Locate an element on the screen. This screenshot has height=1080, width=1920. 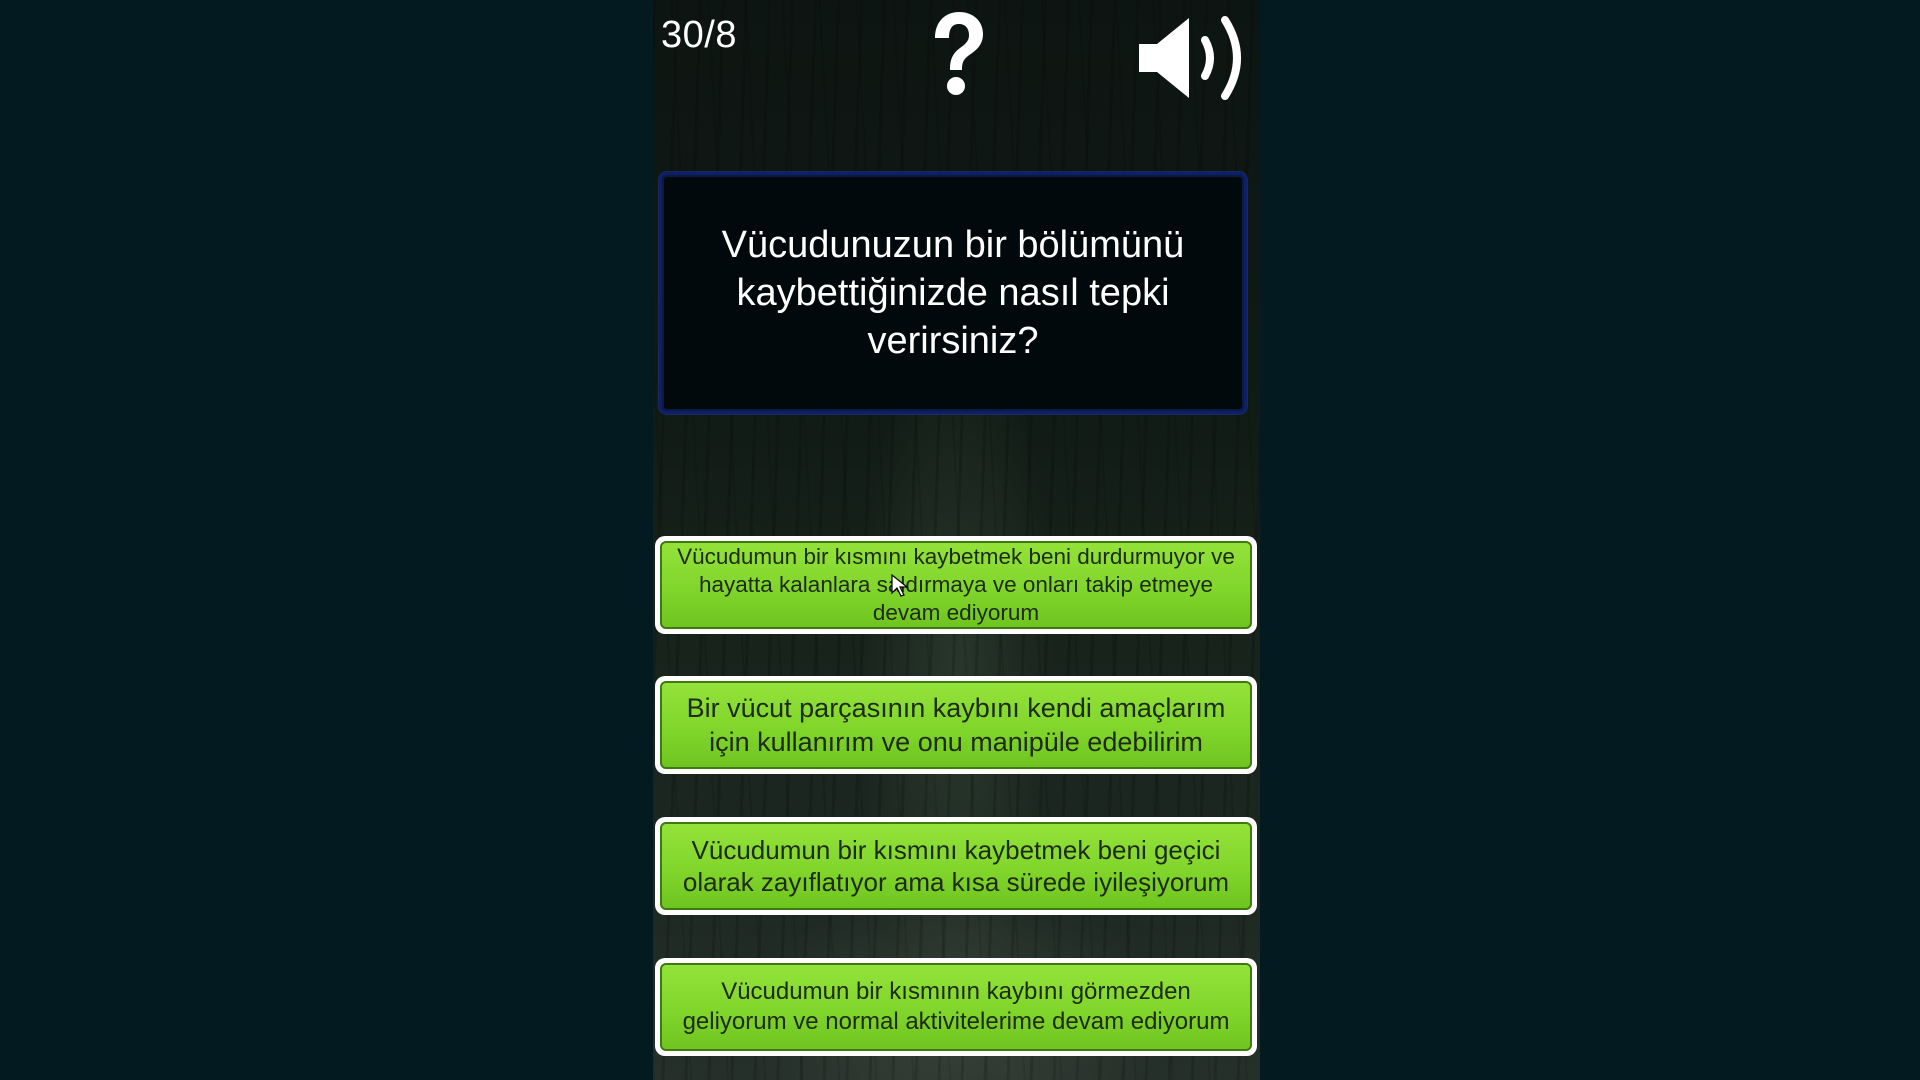
mouse-cursor-icon is located at coordinates (900, 585).